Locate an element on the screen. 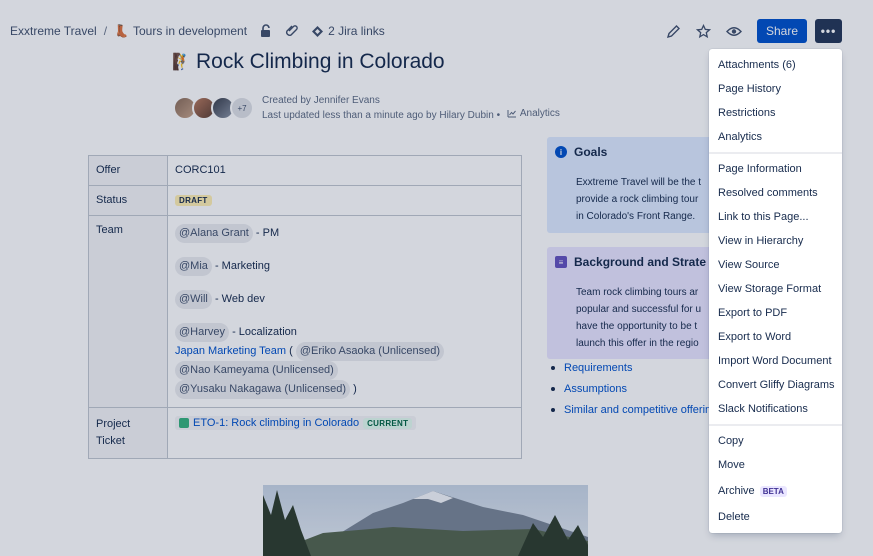  menu-item-view-in-hierarchy: View in Hierarchy is located at coordinates (775, 241).